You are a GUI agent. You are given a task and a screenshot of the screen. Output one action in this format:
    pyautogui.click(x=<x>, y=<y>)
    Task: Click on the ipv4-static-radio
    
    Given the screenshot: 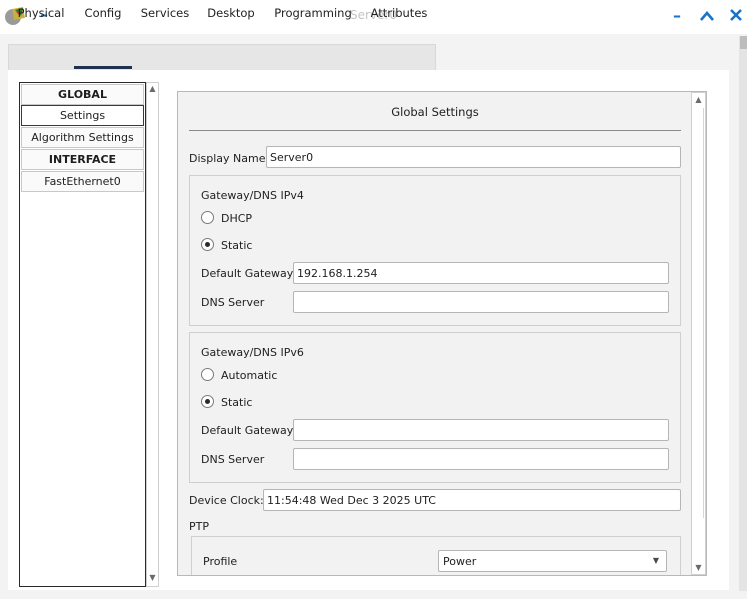 What is the action you would take?
    pyautogui.click(x=207, y=244)
    